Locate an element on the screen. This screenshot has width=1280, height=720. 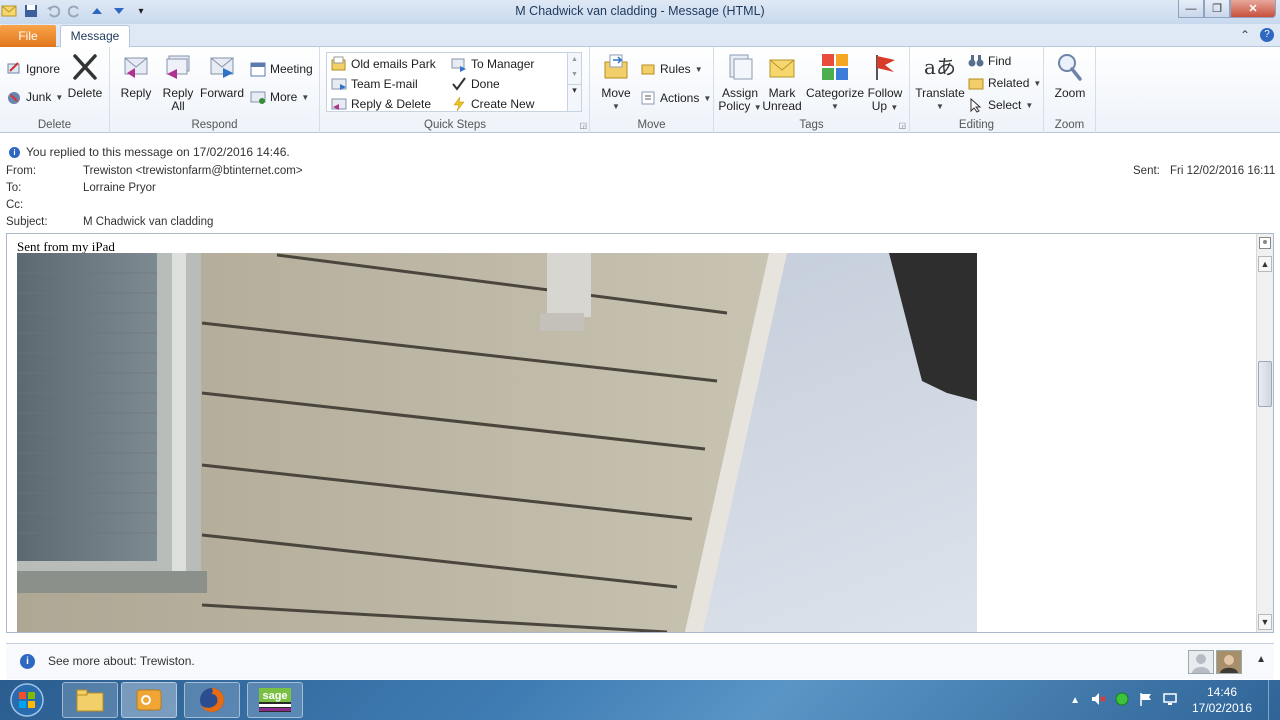
flag-icon is located at coordinates (885, 67).